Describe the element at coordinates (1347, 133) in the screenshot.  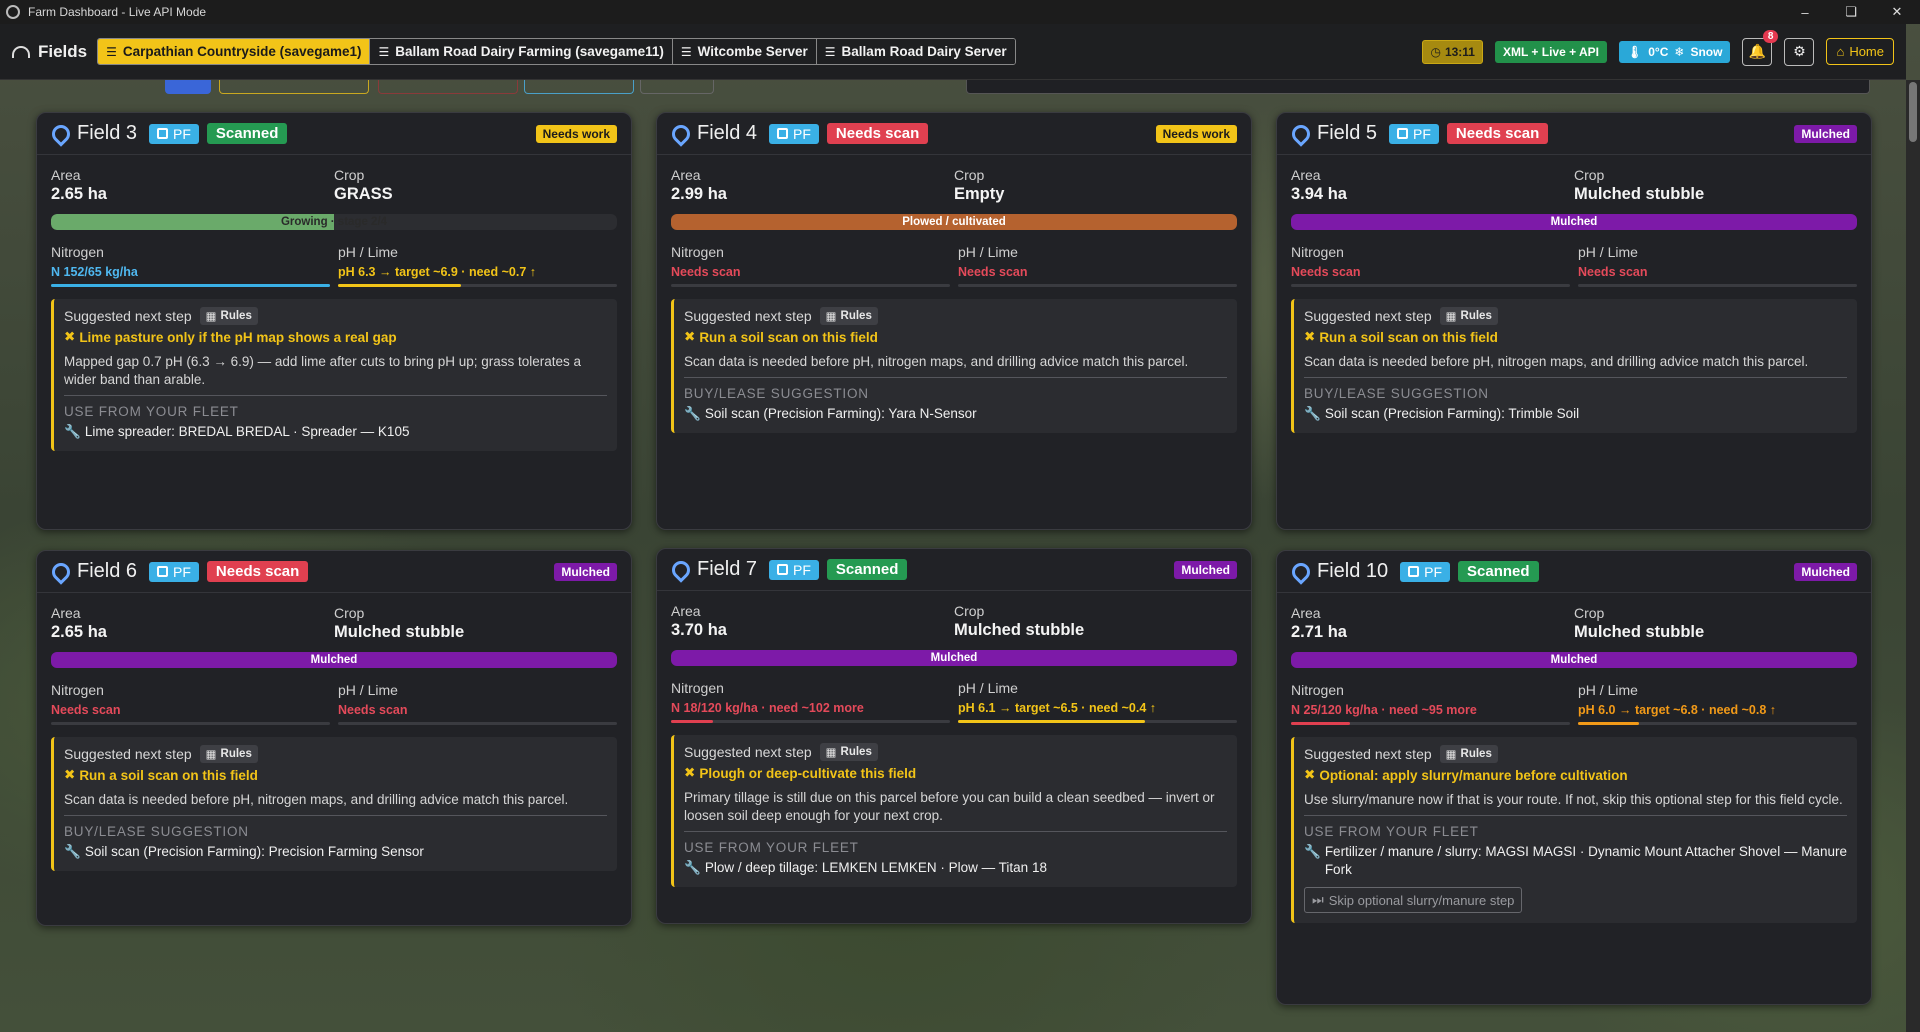
I see `field-name: Field 5` at that location.